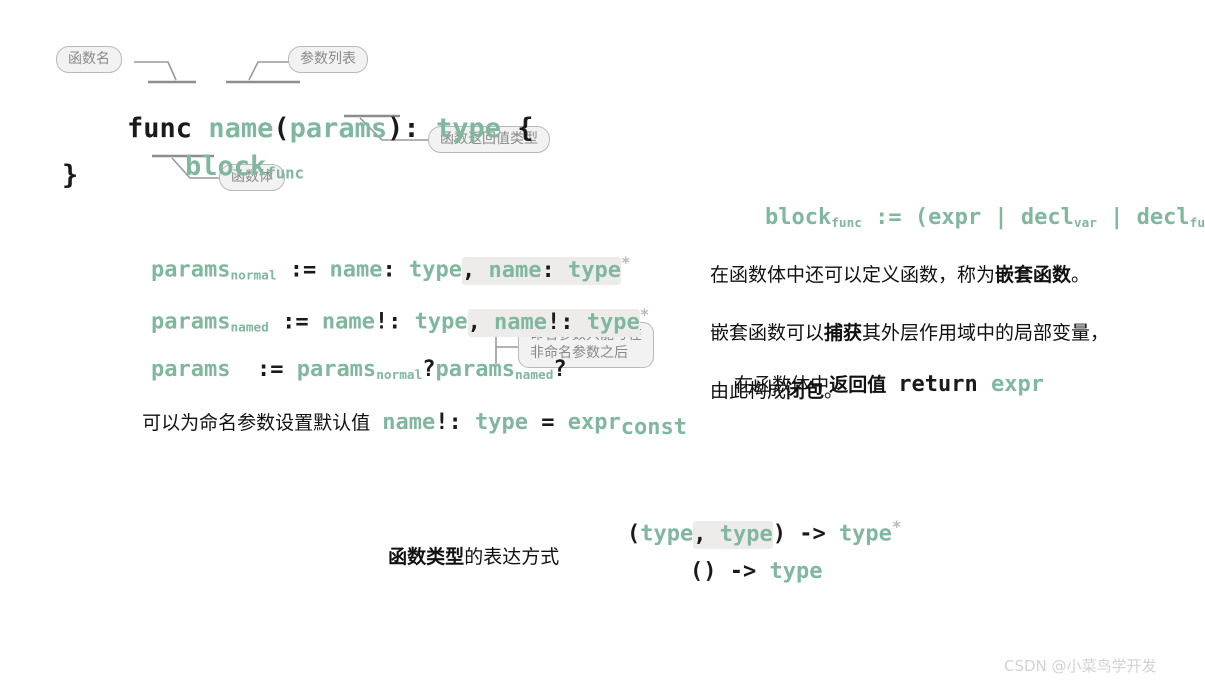 The height and width of the screenshot is (687, 1205). Describe the element at coordinates (1081, 275) in the screenshot. I see `line1-part-c: 。` at that location.